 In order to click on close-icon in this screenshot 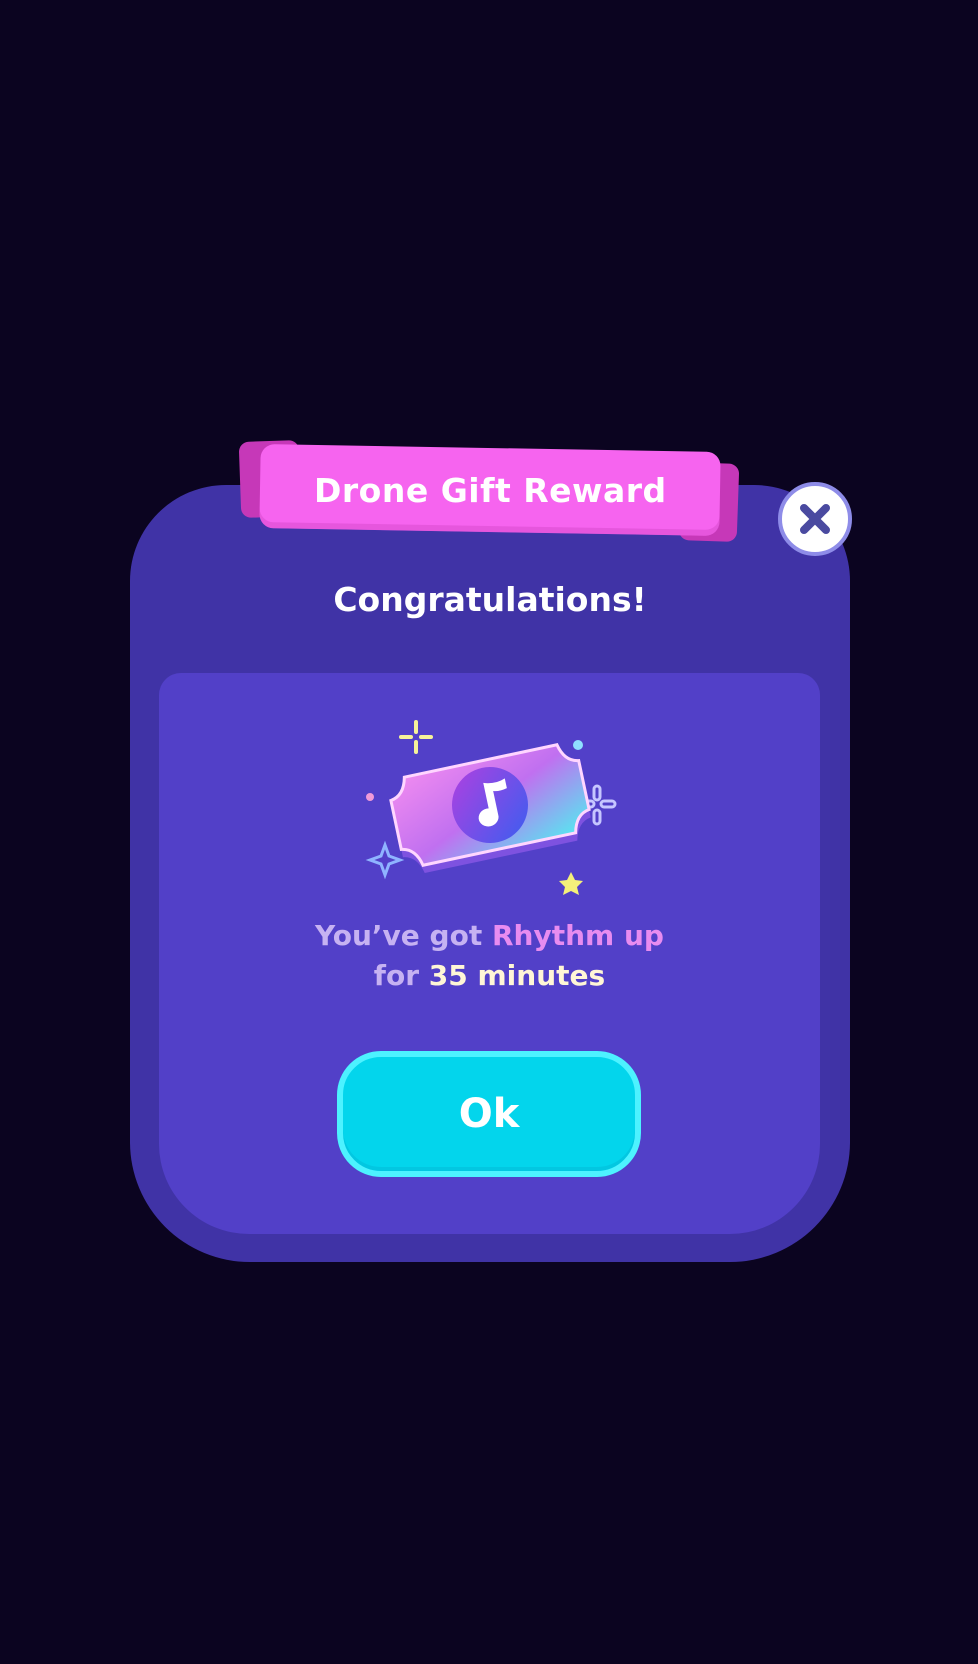, I will do `click(815, 519)`.